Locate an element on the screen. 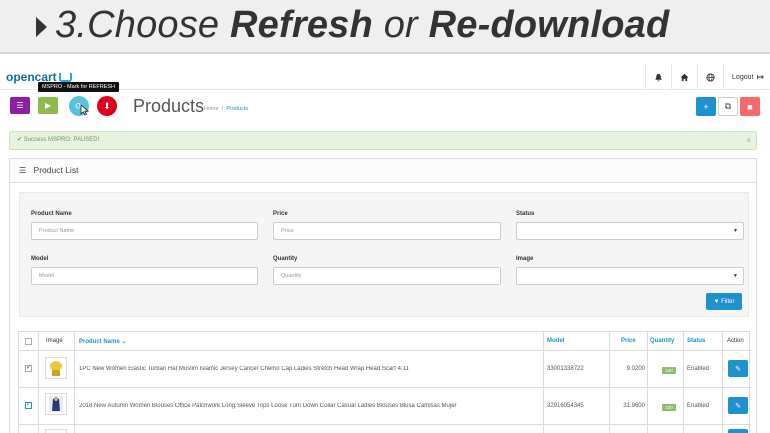 The width and height of the screenshot is (770, 433). quantity-input: Quantity is located at coordinates (387, 276).